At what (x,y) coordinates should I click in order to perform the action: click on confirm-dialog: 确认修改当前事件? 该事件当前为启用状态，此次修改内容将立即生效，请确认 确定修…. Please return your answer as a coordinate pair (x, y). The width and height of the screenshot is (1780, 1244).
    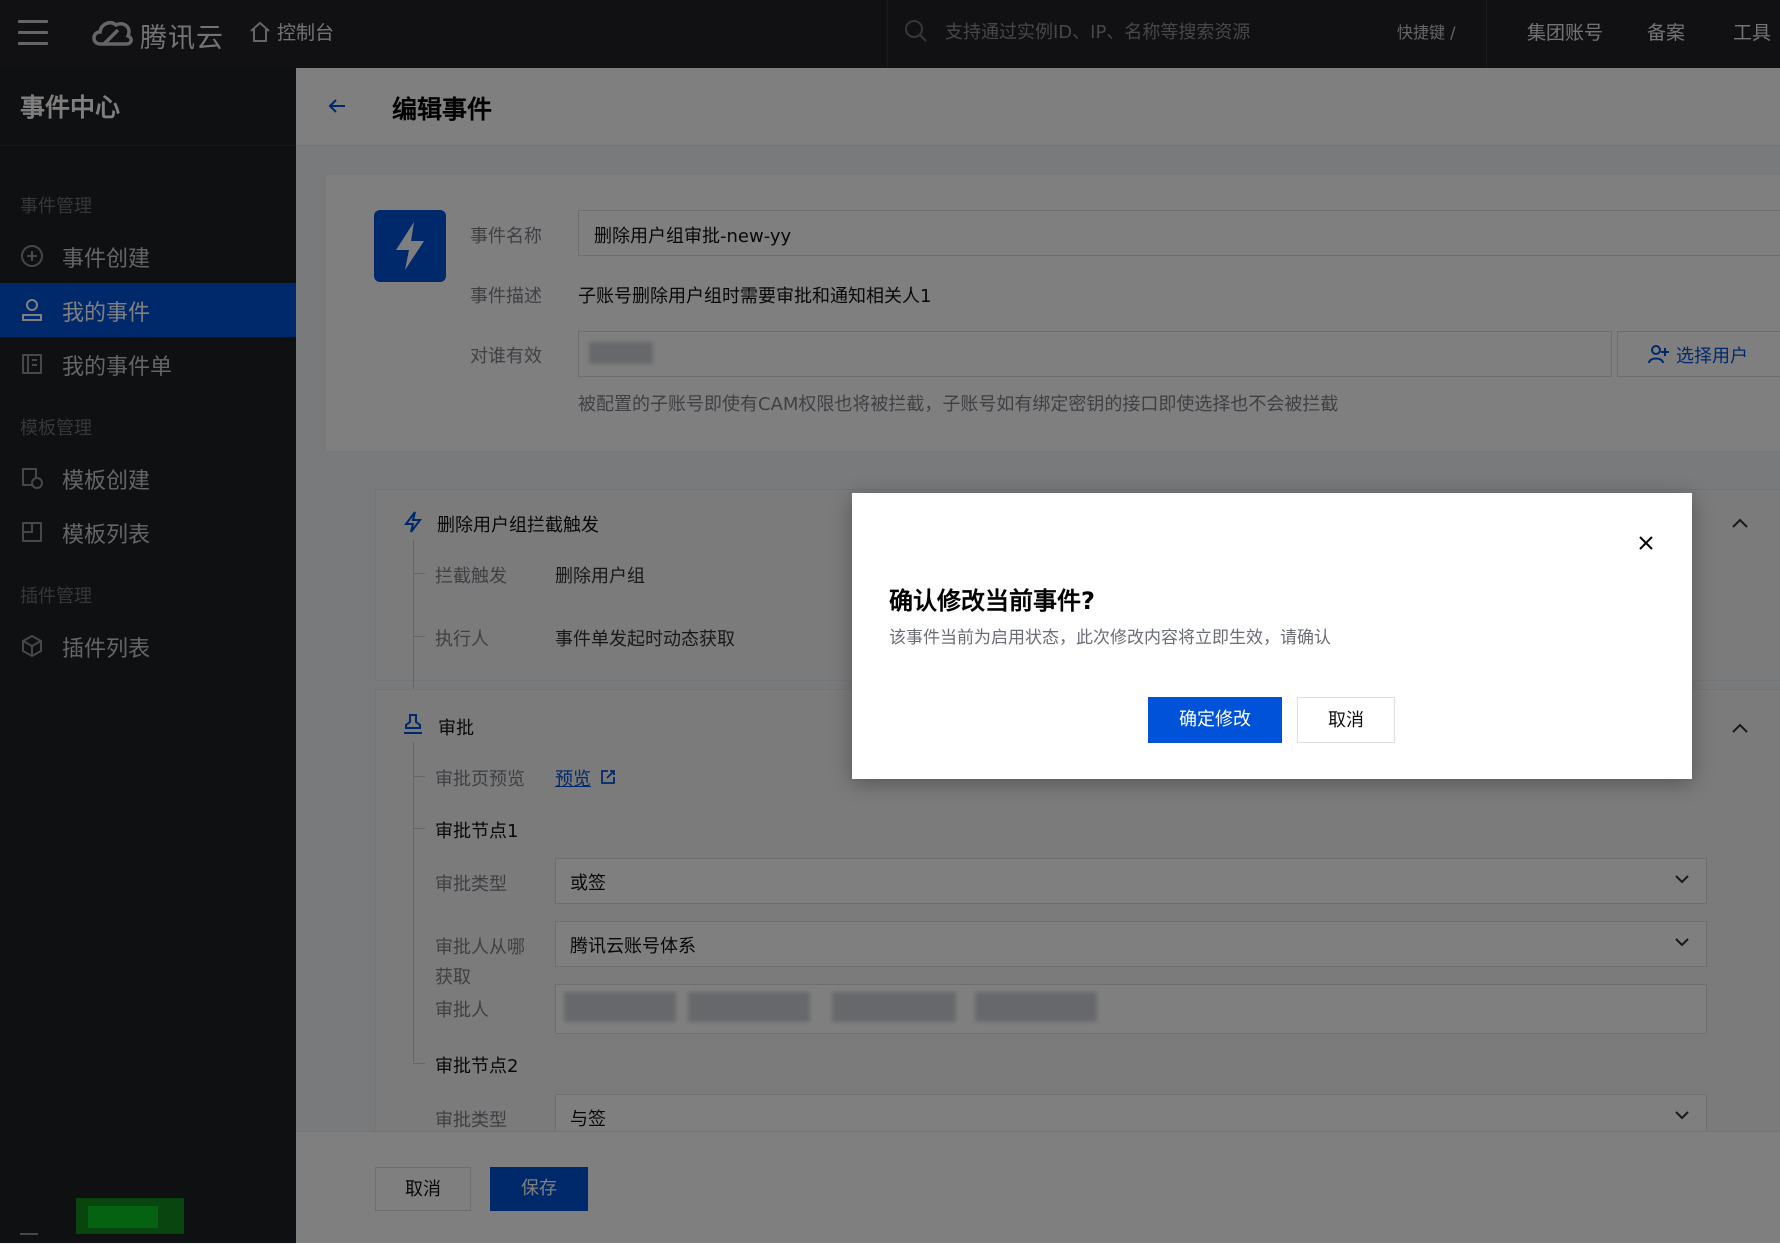
    Looking at the image, I should click on (1272, 636).